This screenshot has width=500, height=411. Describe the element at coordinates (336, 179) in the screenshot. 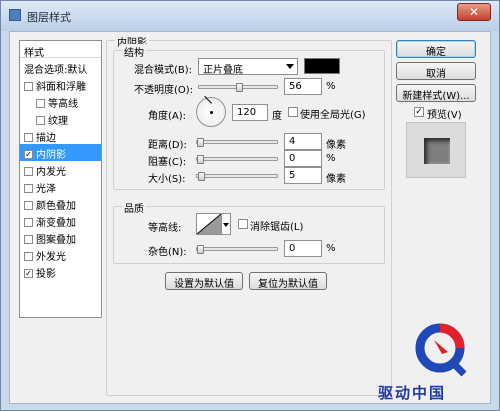

I see `size-unit: 像素` at that location.